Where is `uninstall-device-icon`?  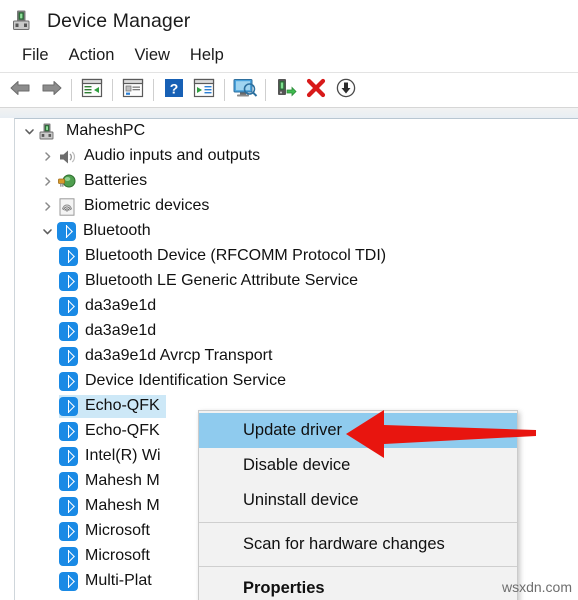 uninstall-device-icon is located at coordinates (316, 90).